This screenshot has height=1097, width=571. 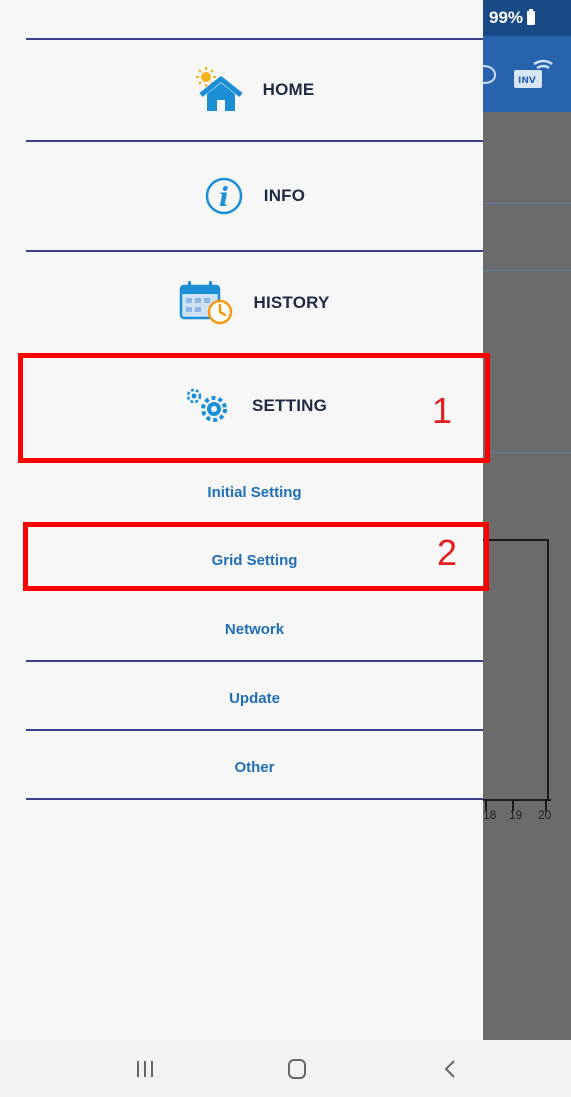 What do you see at coordinates (545, 815) in the screenshot?
I see `x-tick-label: 20` at bounding box center [545, 815].